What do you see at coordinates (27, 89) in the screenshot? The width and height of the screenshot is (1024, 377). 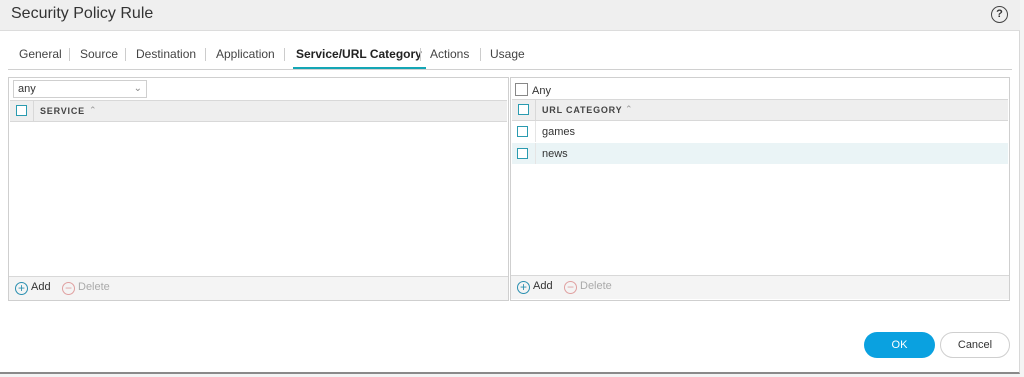 I see `service-select-value: any` at bounding box center [27, 89].